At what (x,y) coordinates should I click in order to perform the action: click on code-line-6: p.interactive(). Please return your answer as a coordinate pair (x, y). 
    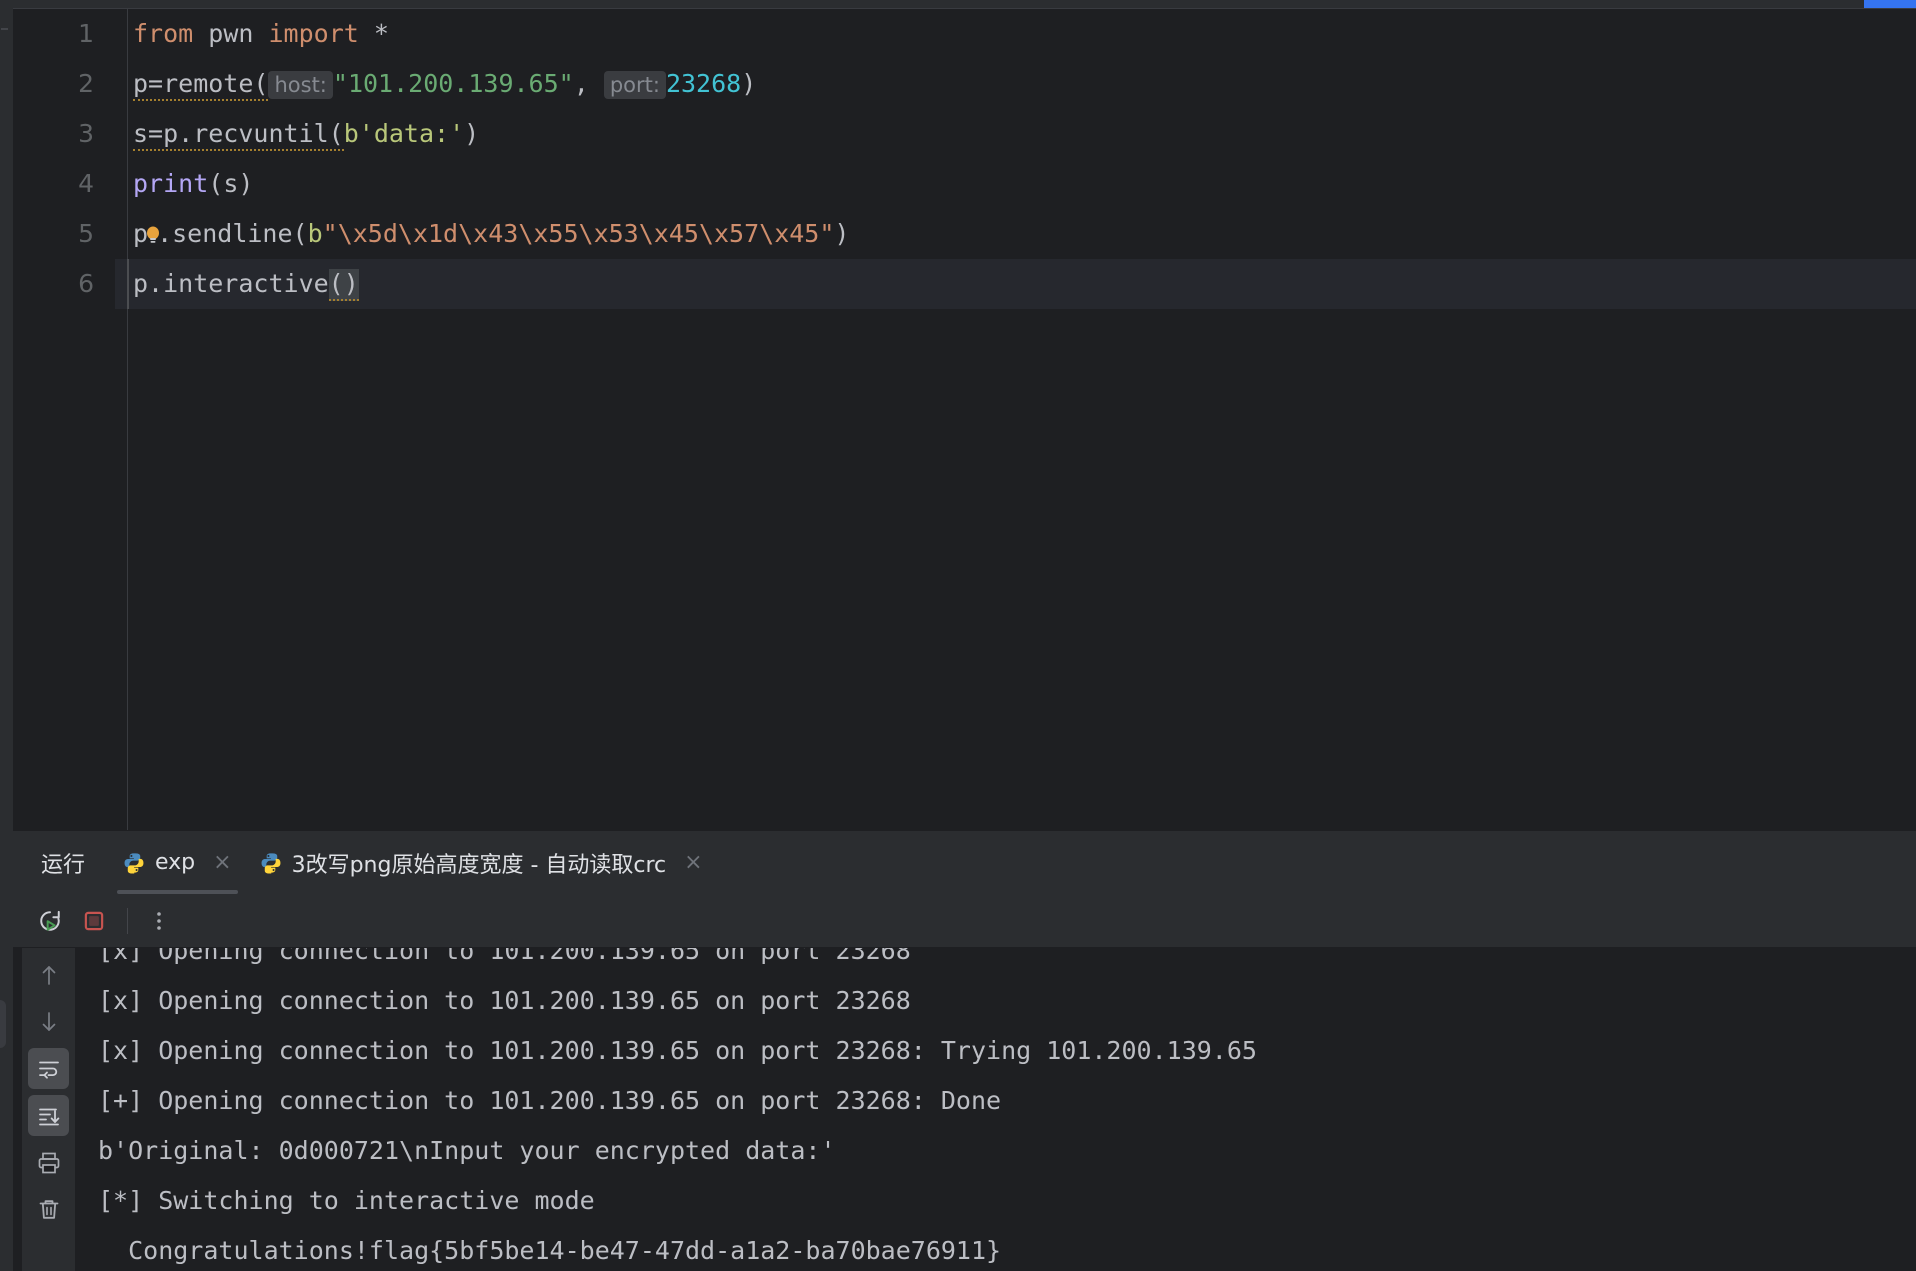
    Looking at the image, I should click on (1015, 284).